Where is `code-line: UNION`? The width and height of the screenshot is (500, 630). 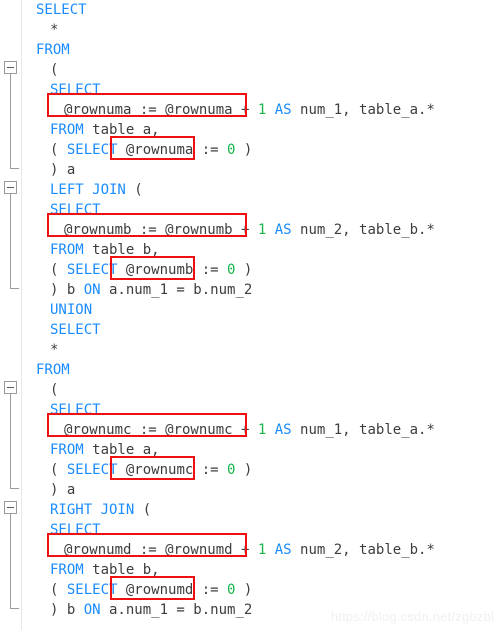
code-line: UNION is located at coordinates (261, 310).